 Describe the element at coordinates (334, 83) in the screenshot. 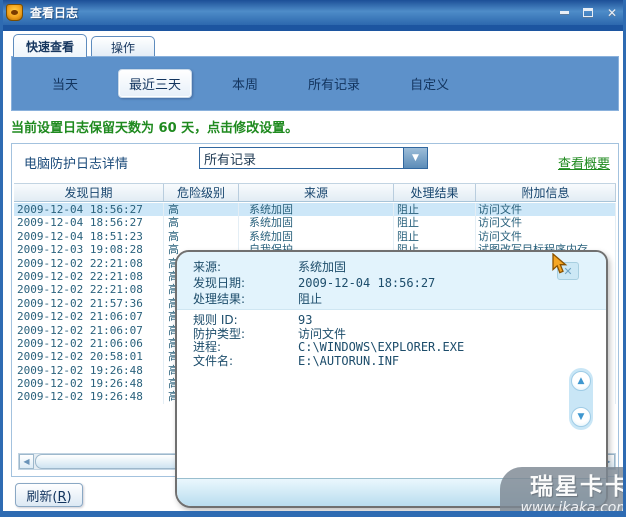

I see `filter-button: 所有记录` at that location.